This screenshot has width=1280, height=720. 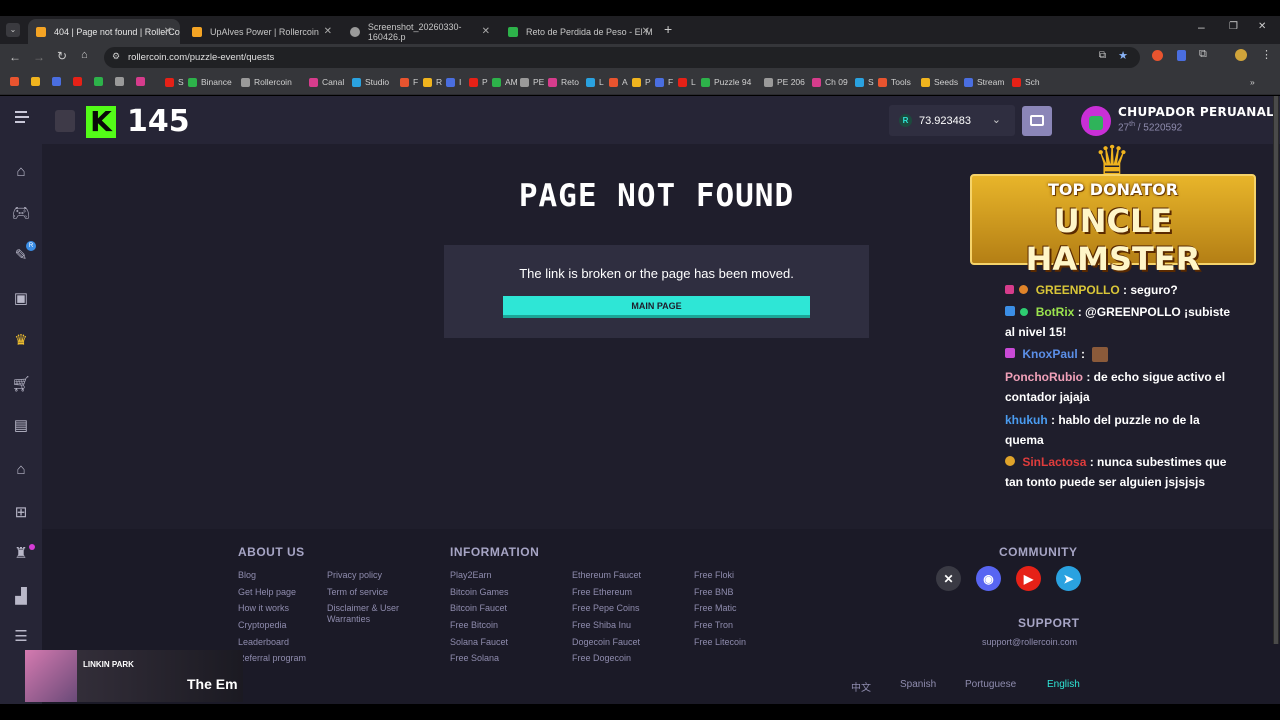 I want to click on bookmark-item: F, so click(x=664, y=82).